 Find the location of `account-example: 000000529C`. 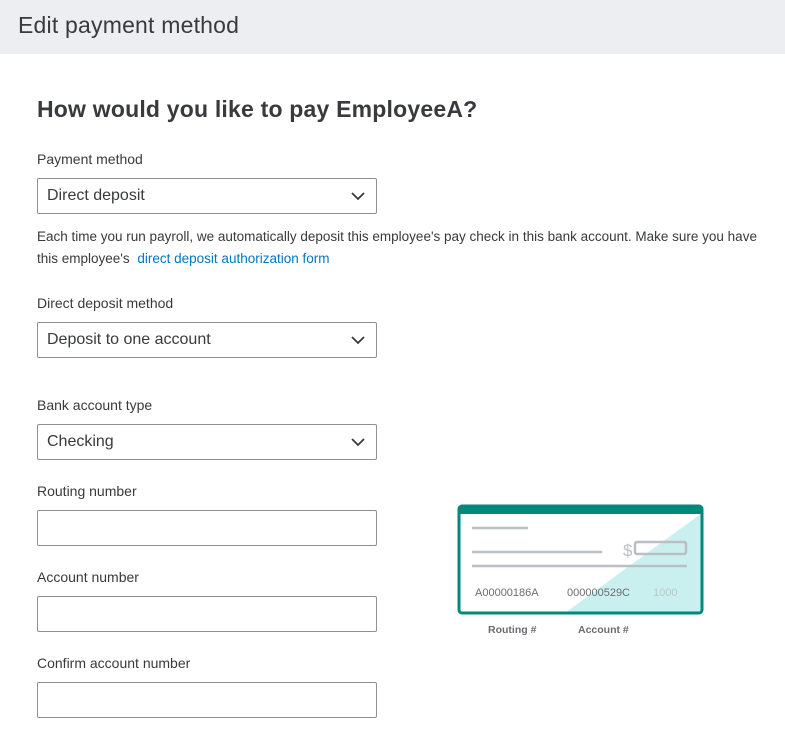

account-example: 000000529C is located at coordinates (598, 593).